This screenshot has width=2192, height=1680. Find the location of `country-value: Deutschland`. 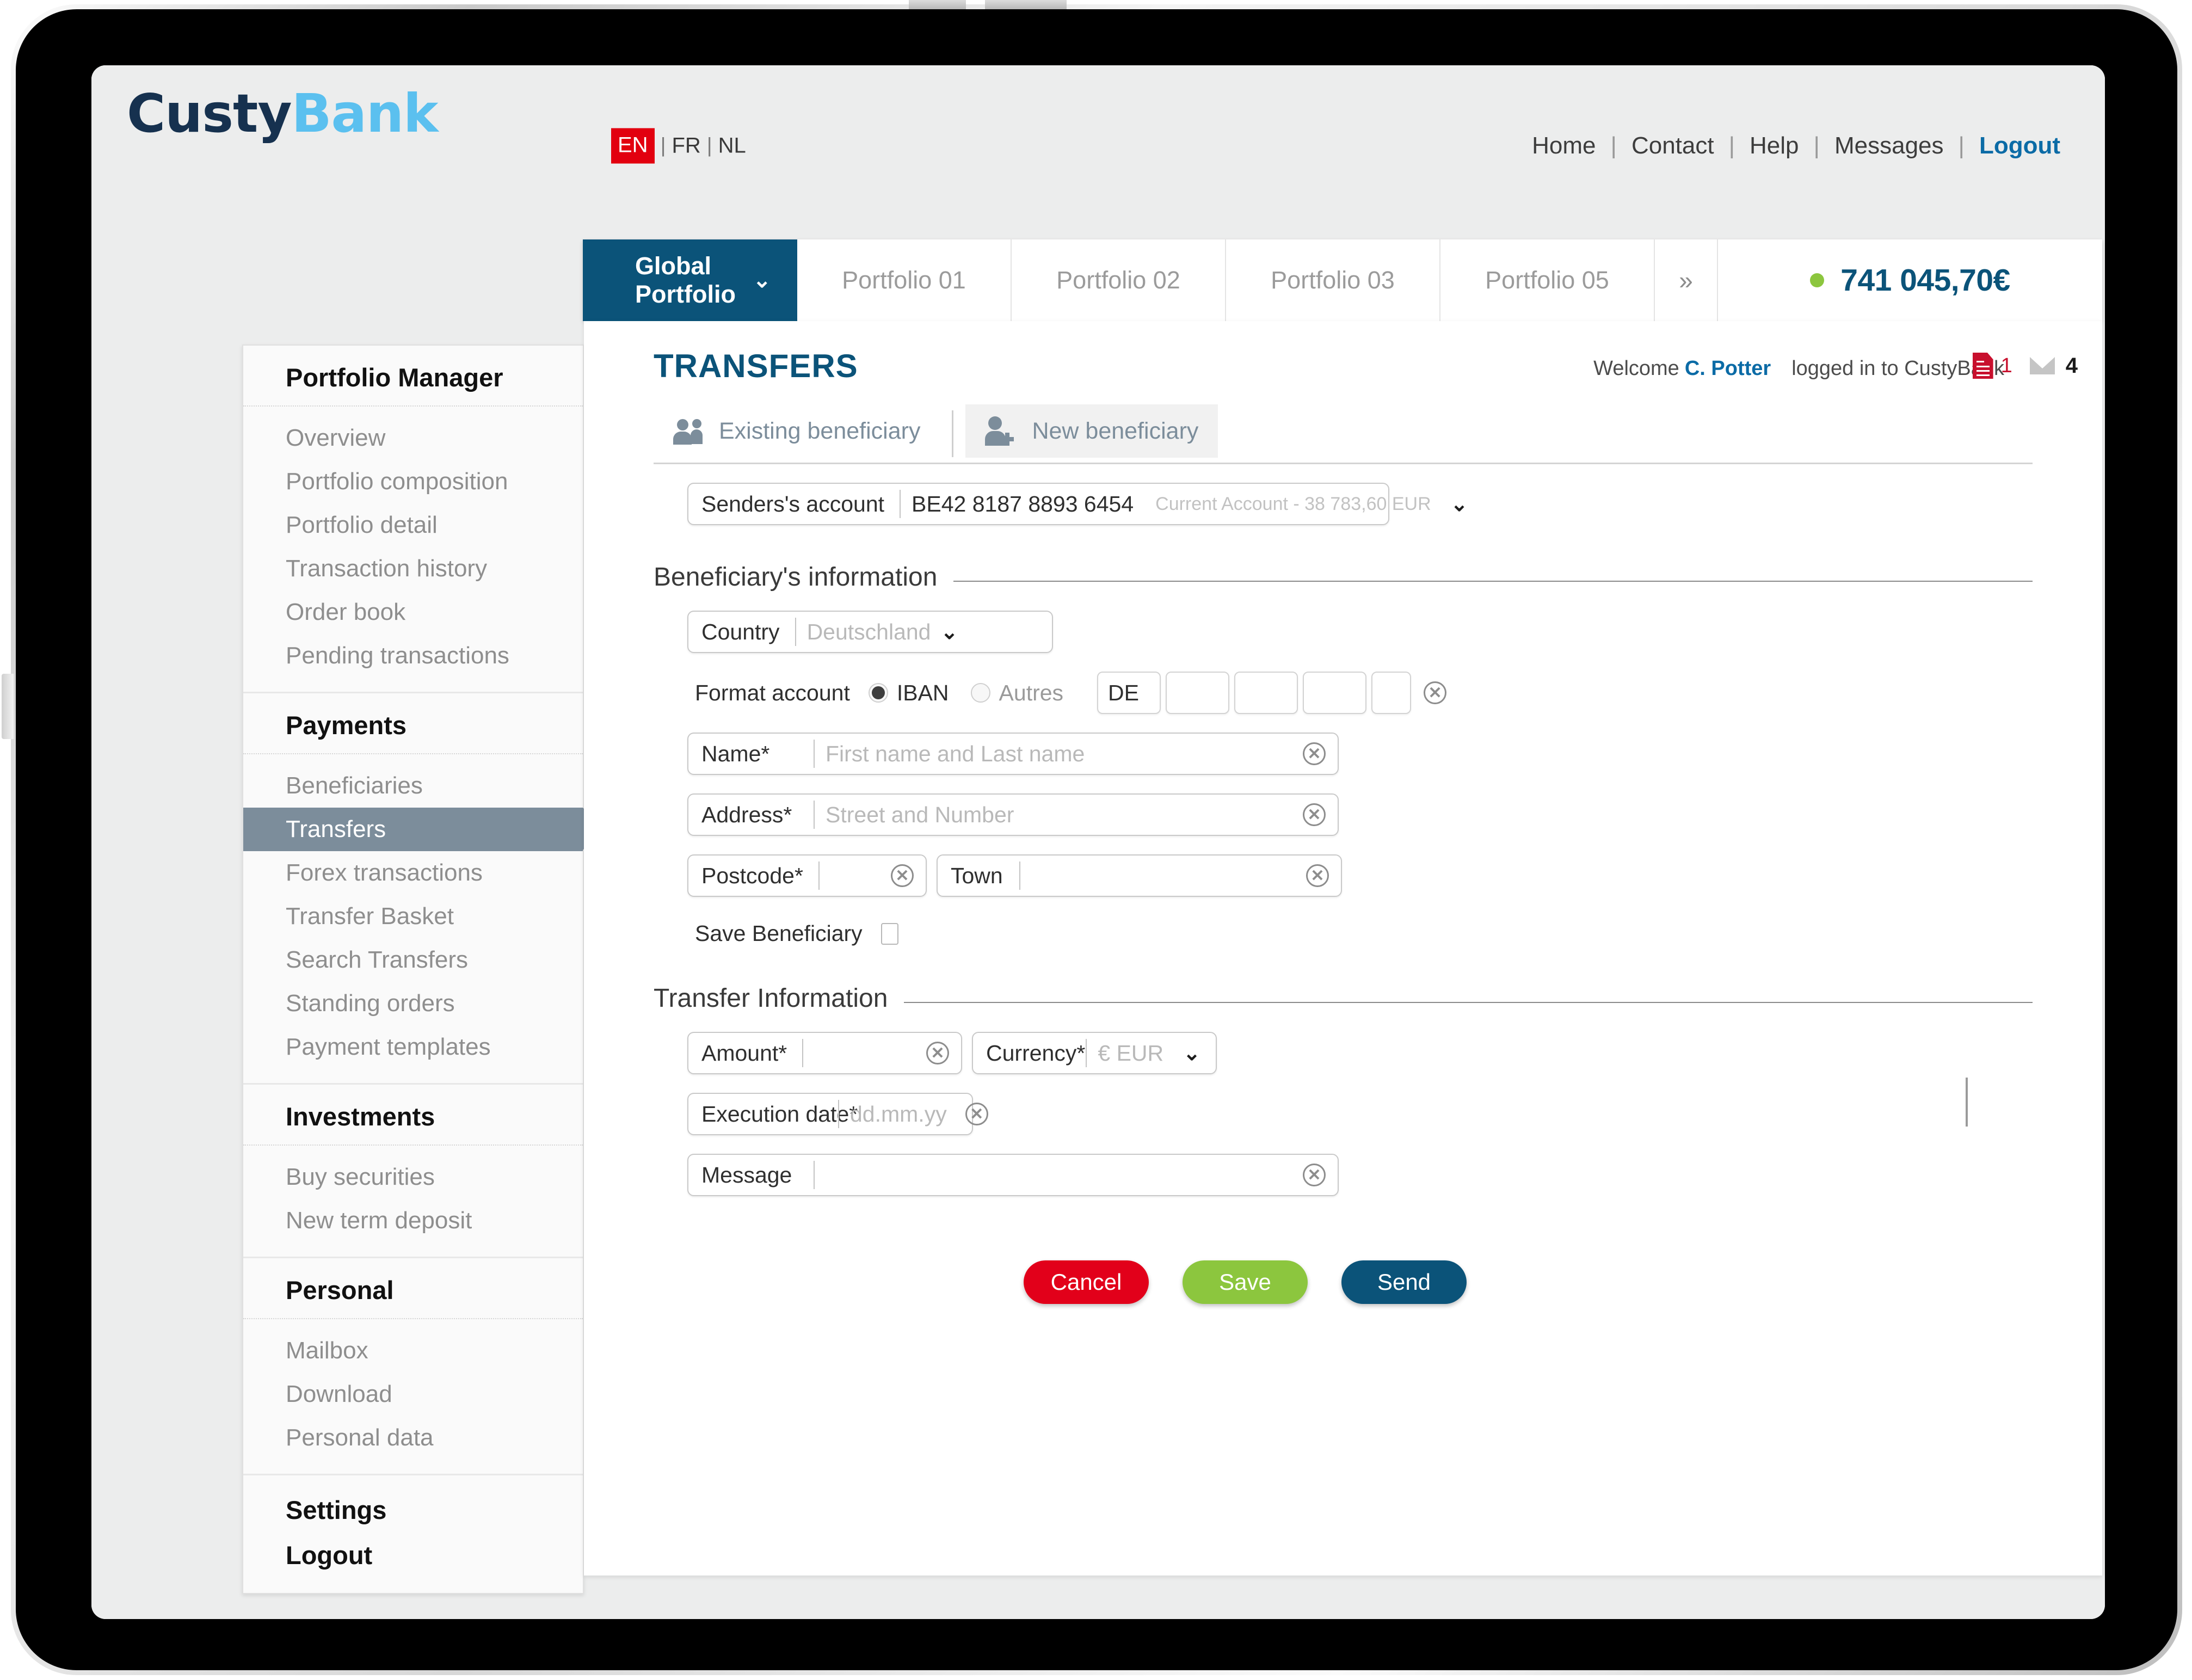

country-value: Deutschland is located at coordinates (868, 631).